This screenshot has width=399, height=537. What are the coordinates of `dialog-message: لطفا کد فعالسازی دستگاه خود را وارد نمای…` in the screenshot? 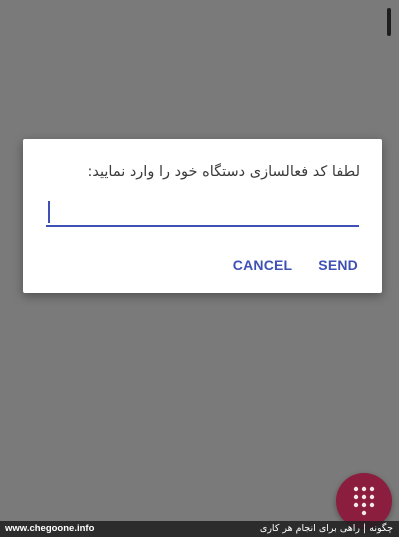 It's located at (224, 172).